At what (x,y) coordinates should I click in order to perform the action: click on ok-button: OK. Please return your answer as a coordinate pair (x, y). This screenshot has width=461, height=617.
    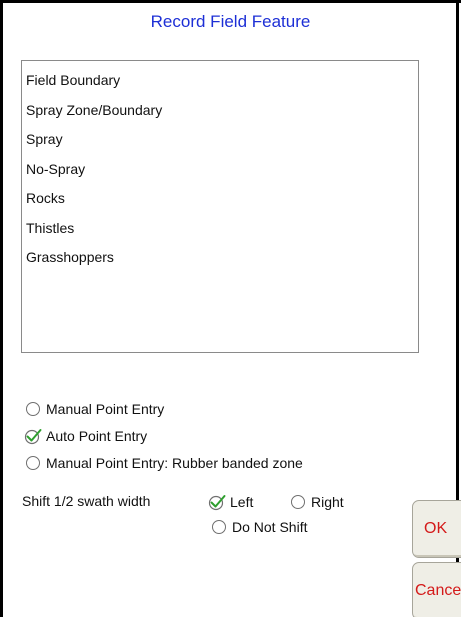
    Looking at the image, I should click on (436, 529).